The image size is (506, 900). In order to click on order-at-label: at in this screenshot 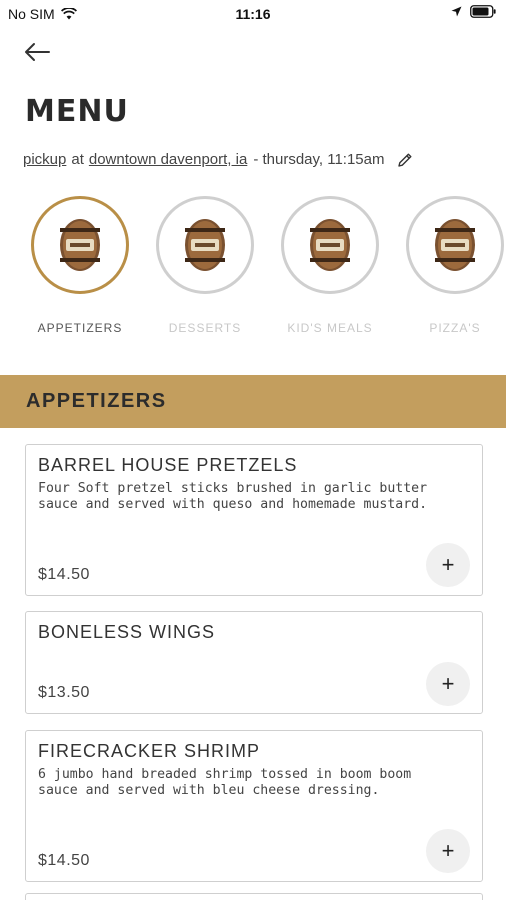, I will do `click(77, 159)`.